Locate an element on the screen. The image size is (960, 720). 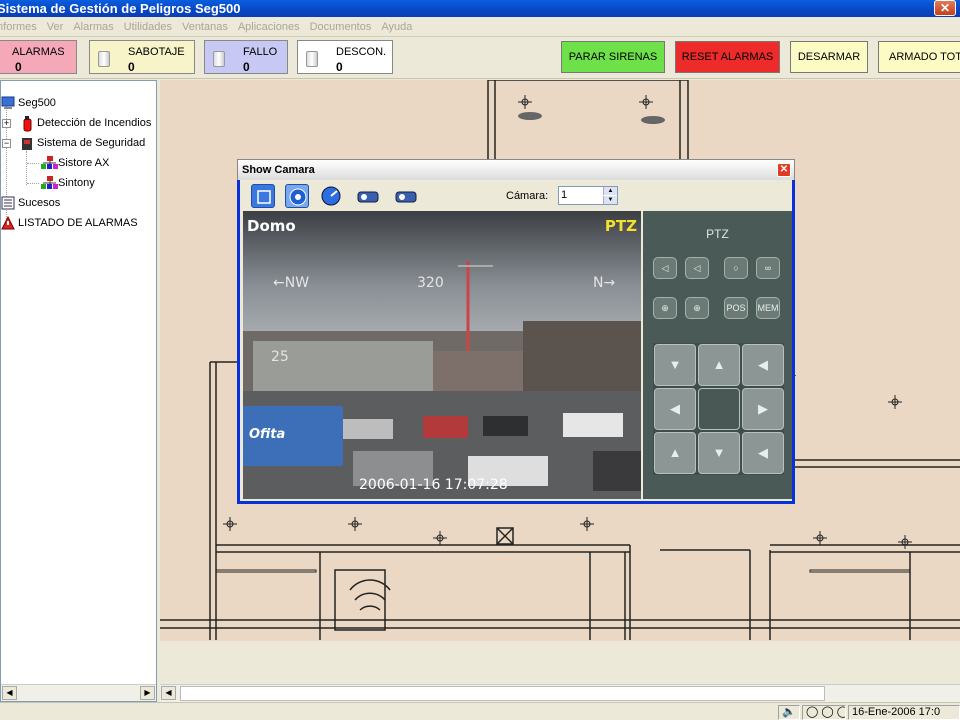
speed-icon is located at coordinates (331, 196).